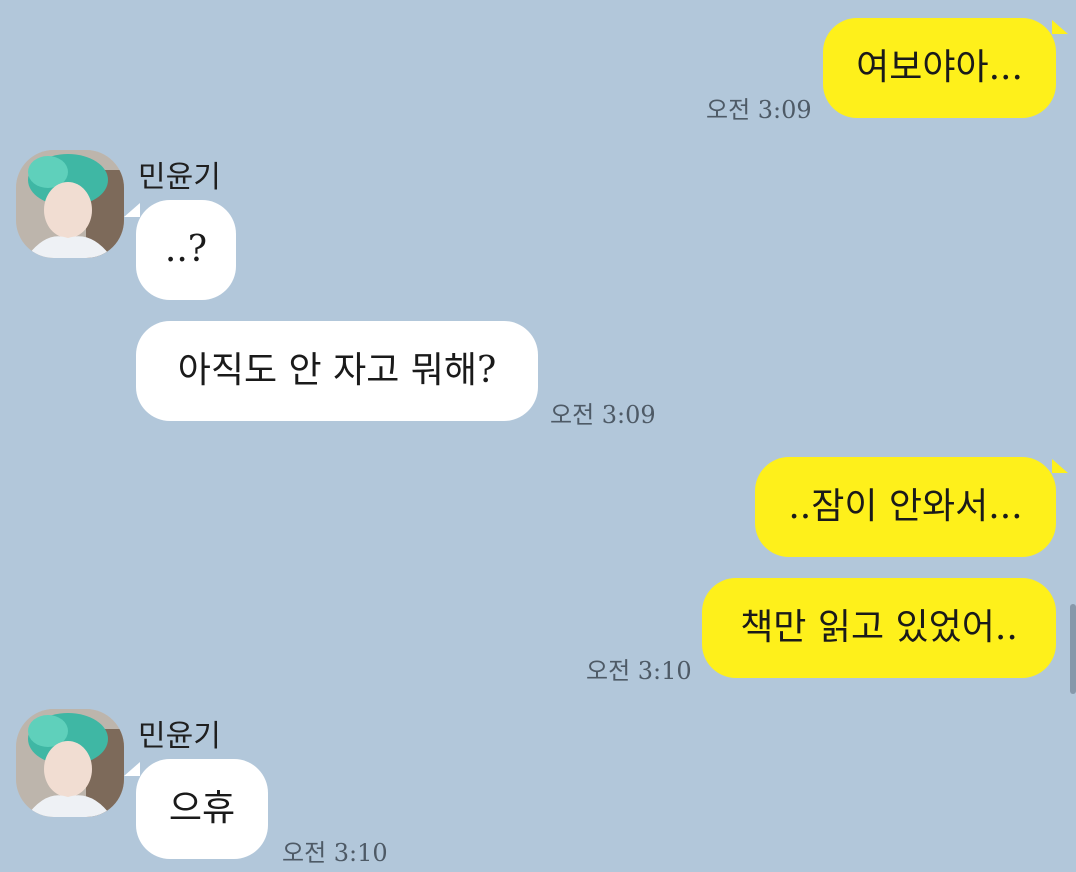 The width and height of the screenshot is (1076, 872). I want to click on message-text: 으휴, so click(202, 808).